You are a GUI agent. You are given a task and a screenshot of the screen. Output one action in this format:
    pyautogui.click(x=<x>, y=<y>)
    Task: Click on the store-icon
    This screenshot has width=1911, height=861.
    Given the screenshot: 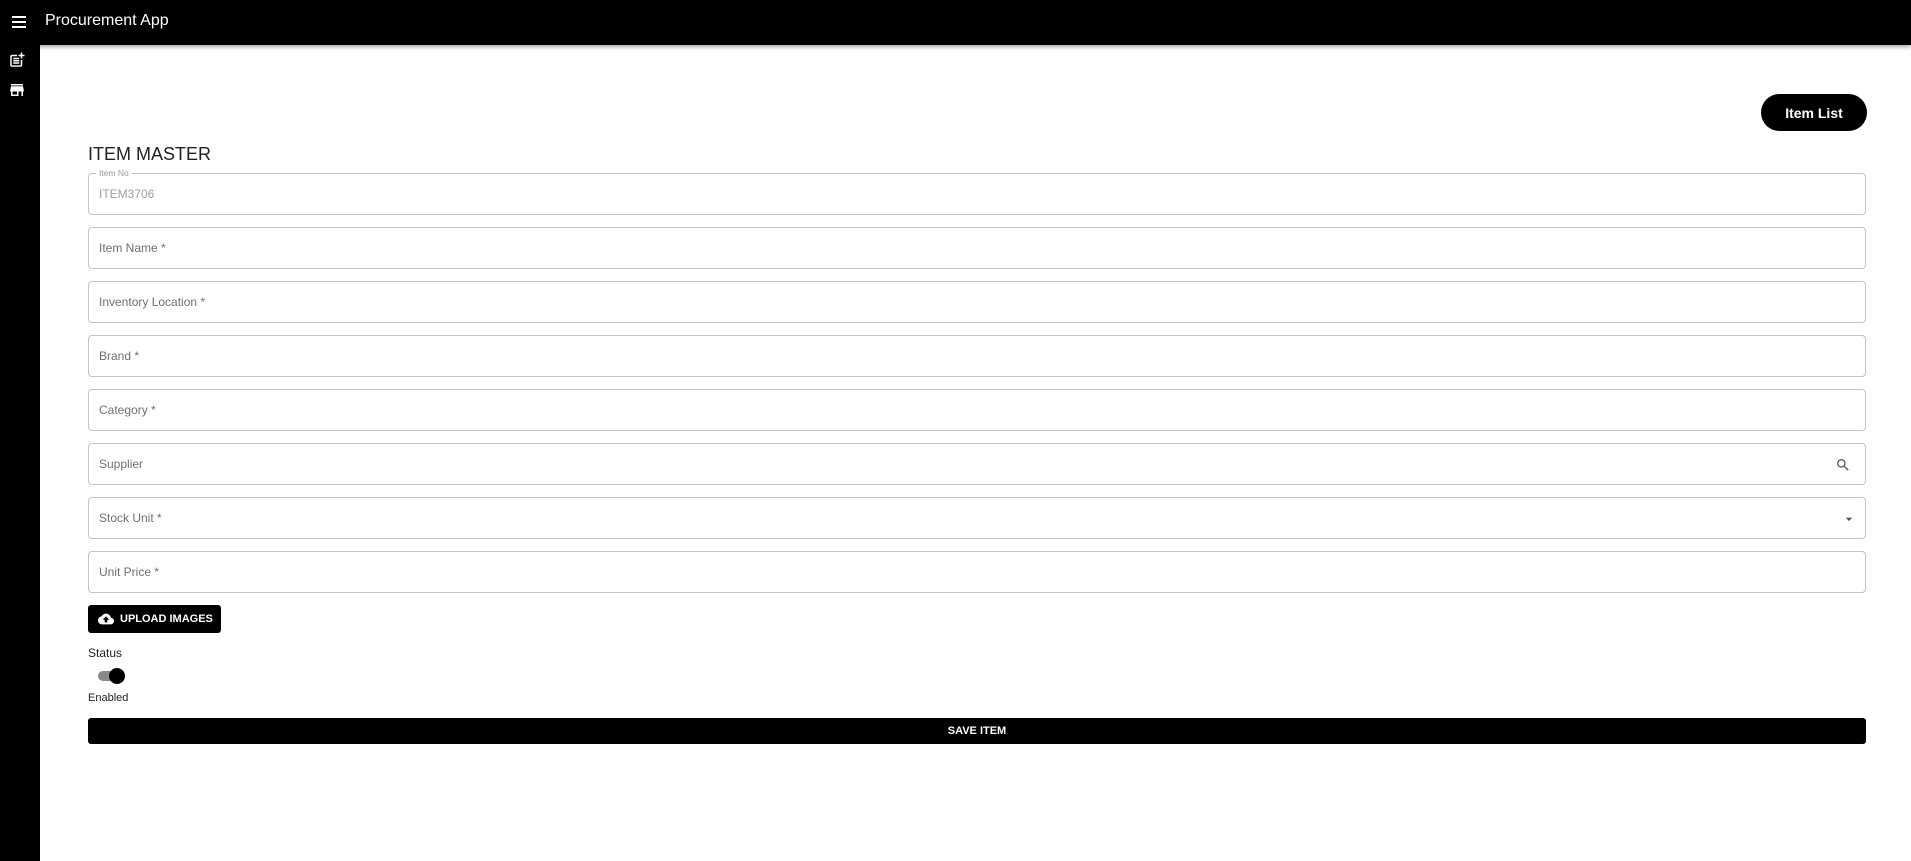 What is the action you would take?
    pyautogui.click(x=17, y=90)
    